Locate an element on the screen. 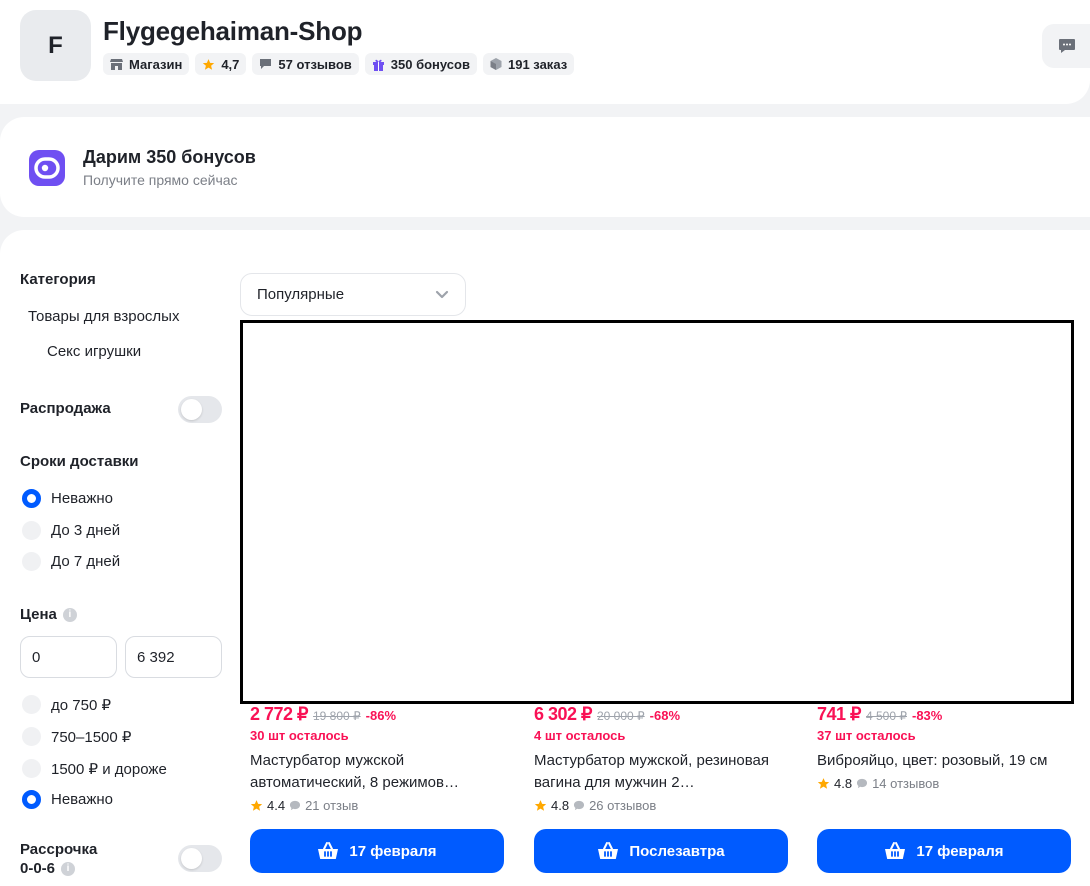 Image resolution: width=1090 pixels, height=886 pixels. bonus-logo-icon is located at coordinates (47, 168).